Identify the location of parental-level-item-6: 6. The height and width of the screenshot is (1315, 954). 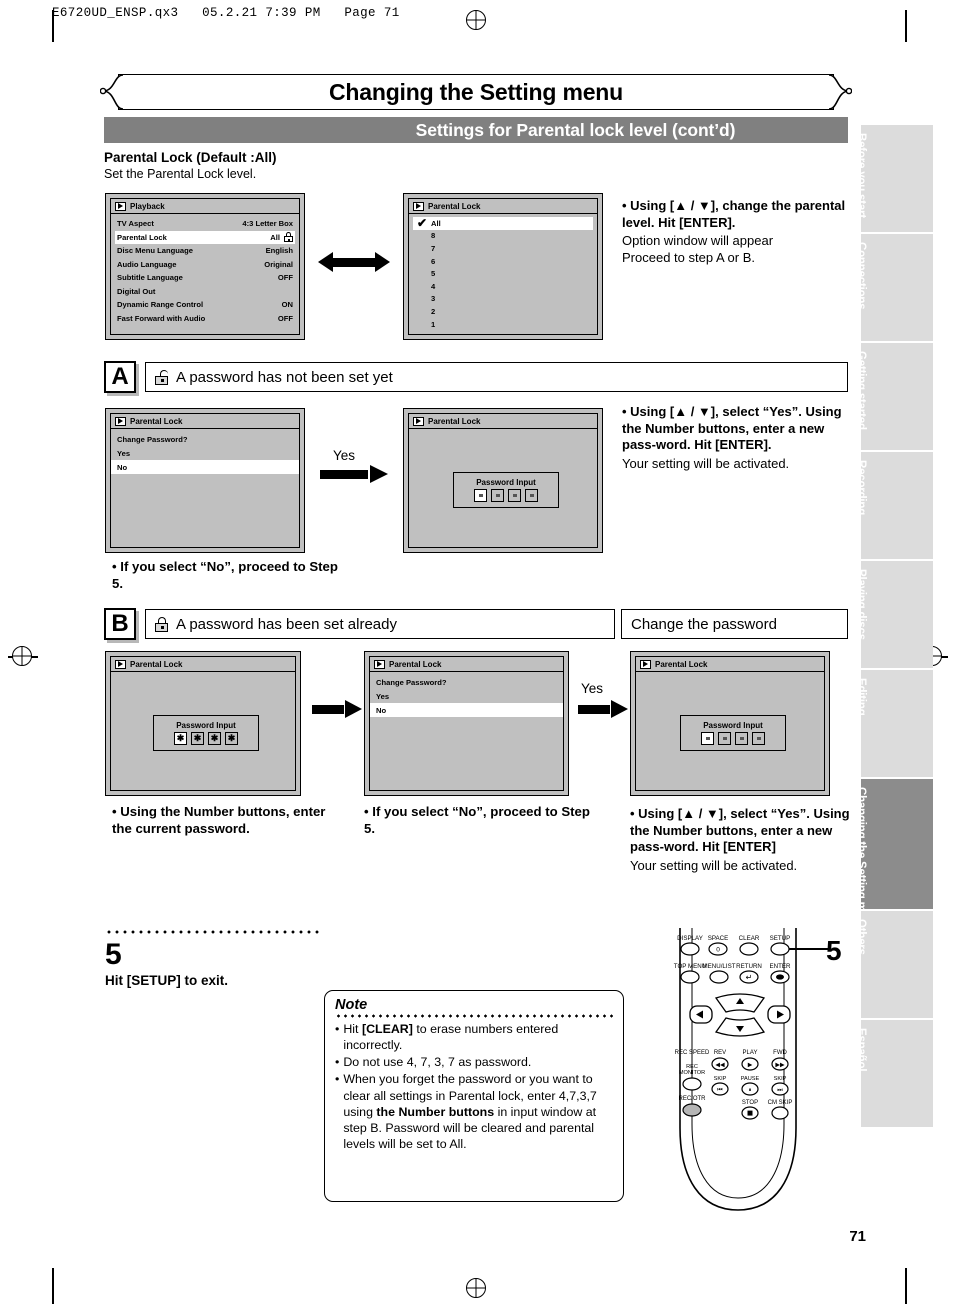
(503, 261).